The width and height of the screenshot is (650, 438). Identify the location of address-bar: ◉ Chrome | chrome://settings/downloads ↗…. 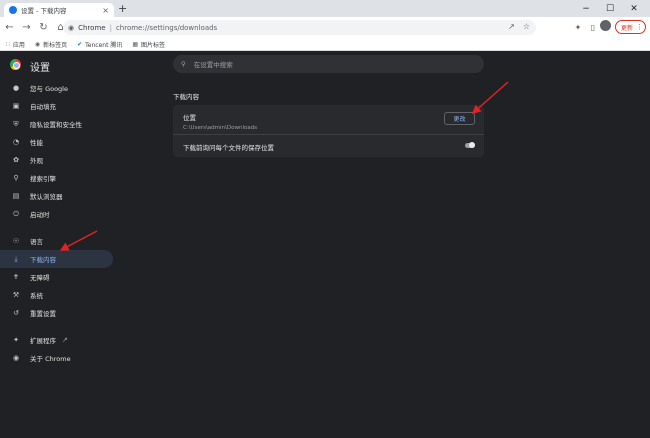
(299, 27).